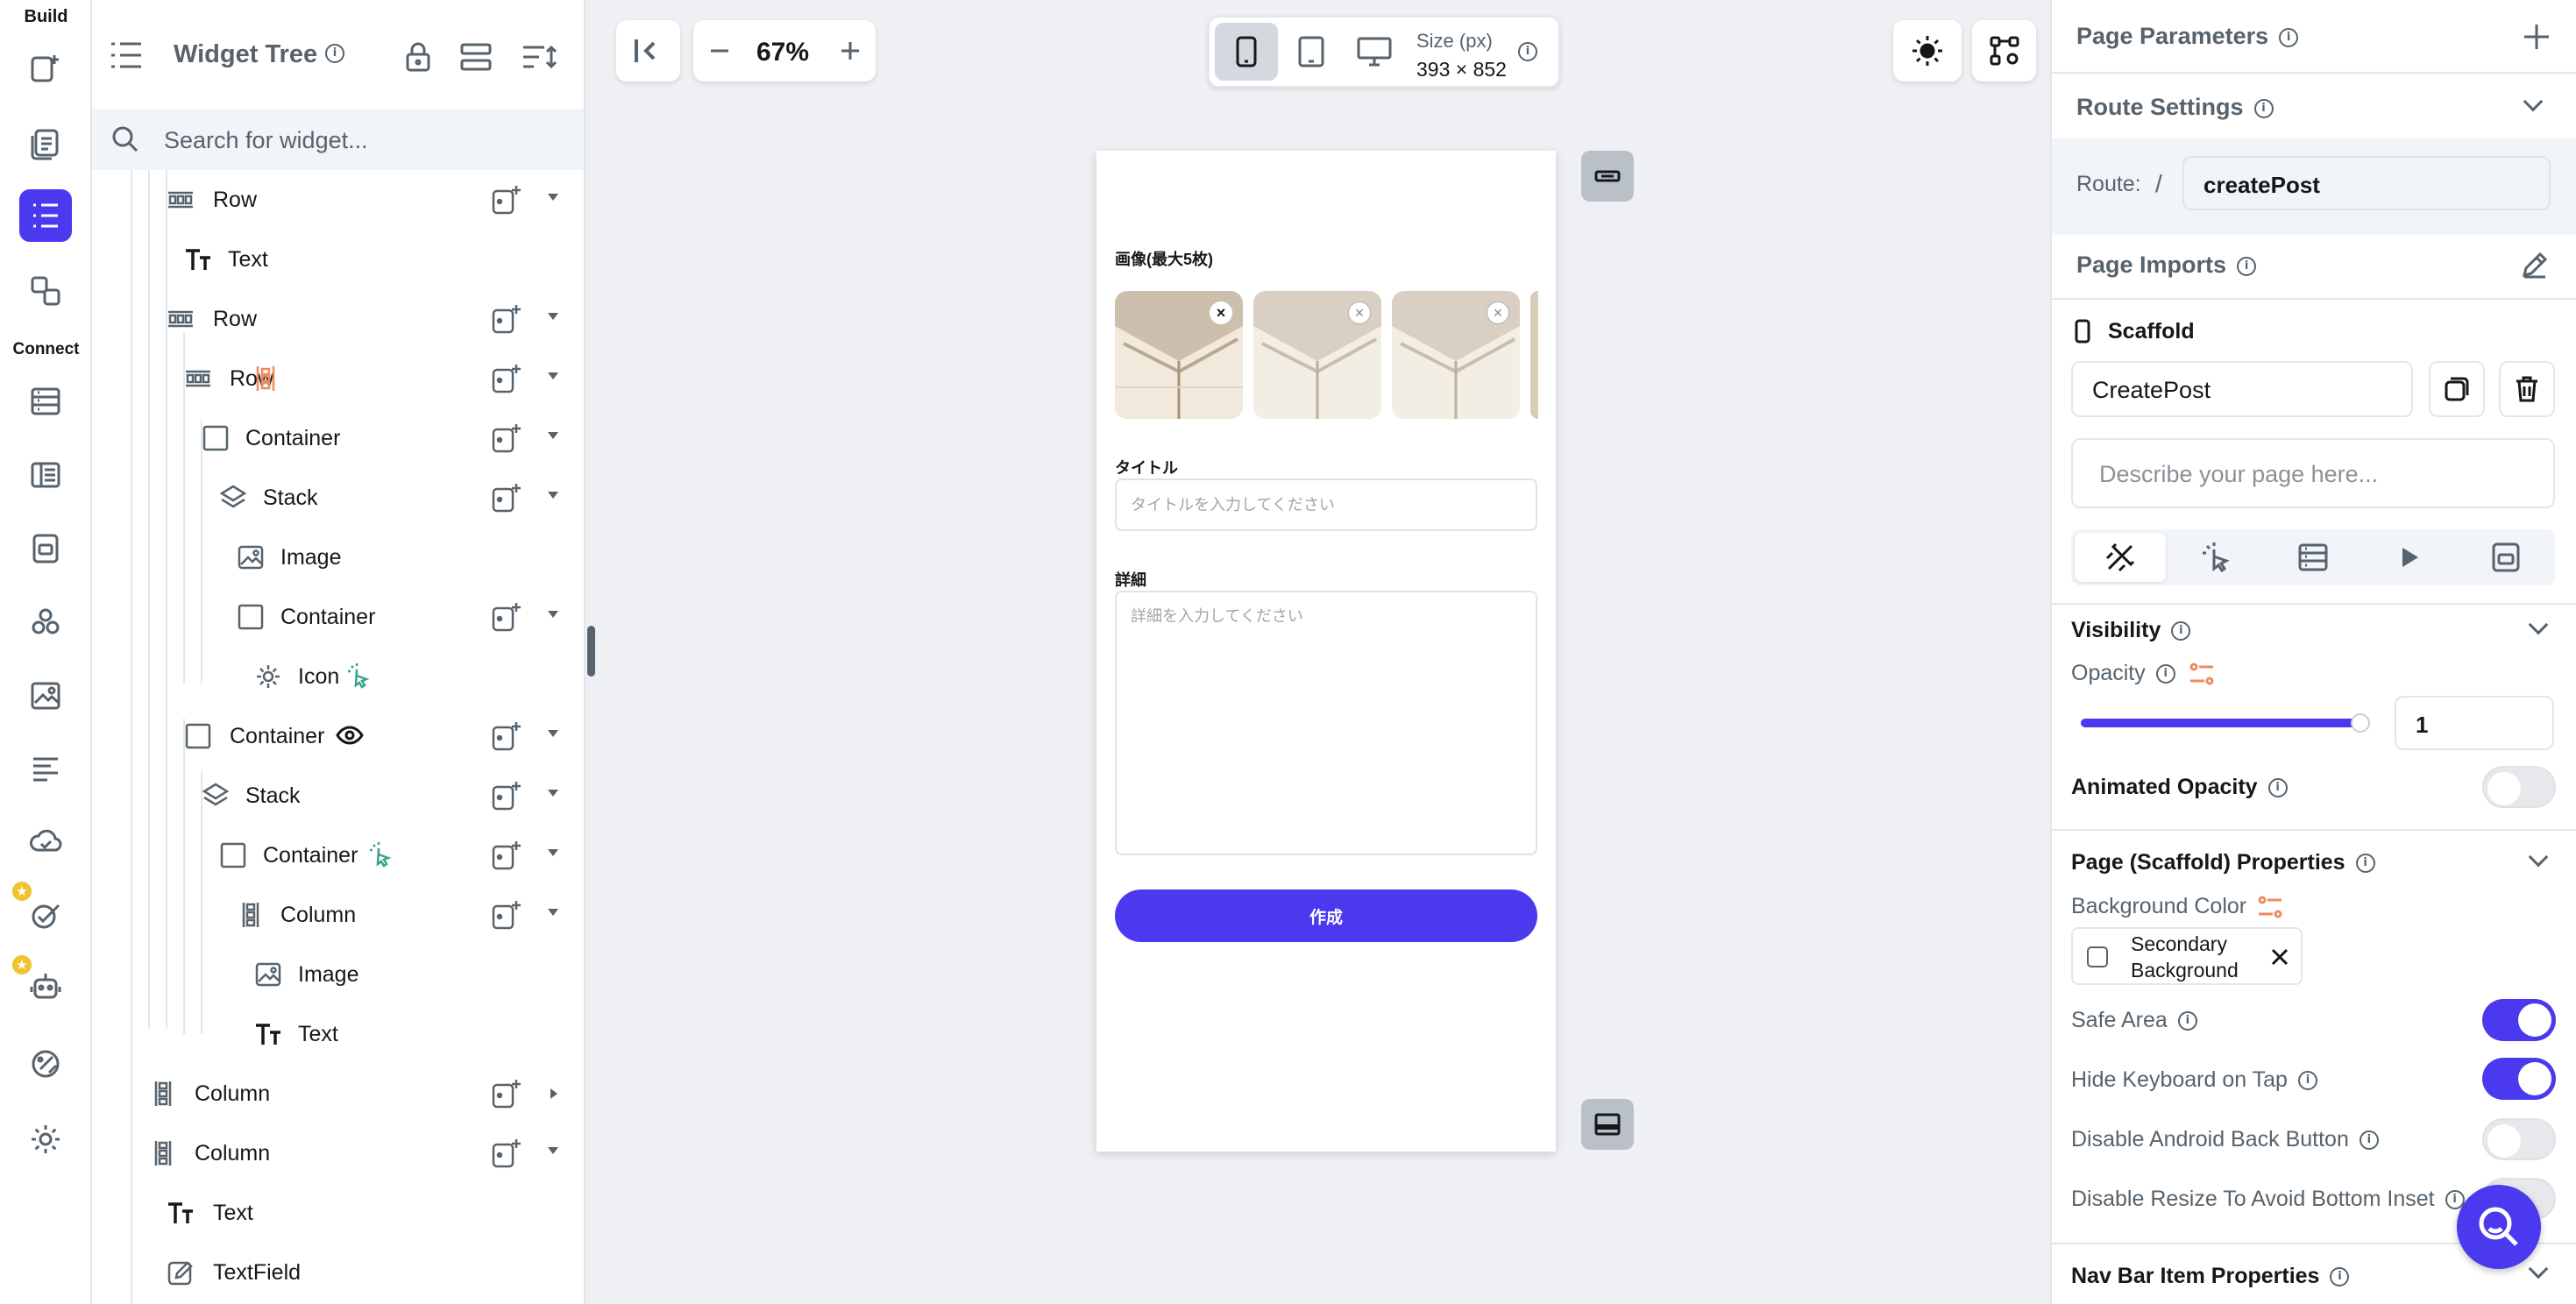 The image size is (2576, 1304). Describe the element at coordinates (2535, 265) in the screenshot. I see `edit-pencil-icon` at that location.